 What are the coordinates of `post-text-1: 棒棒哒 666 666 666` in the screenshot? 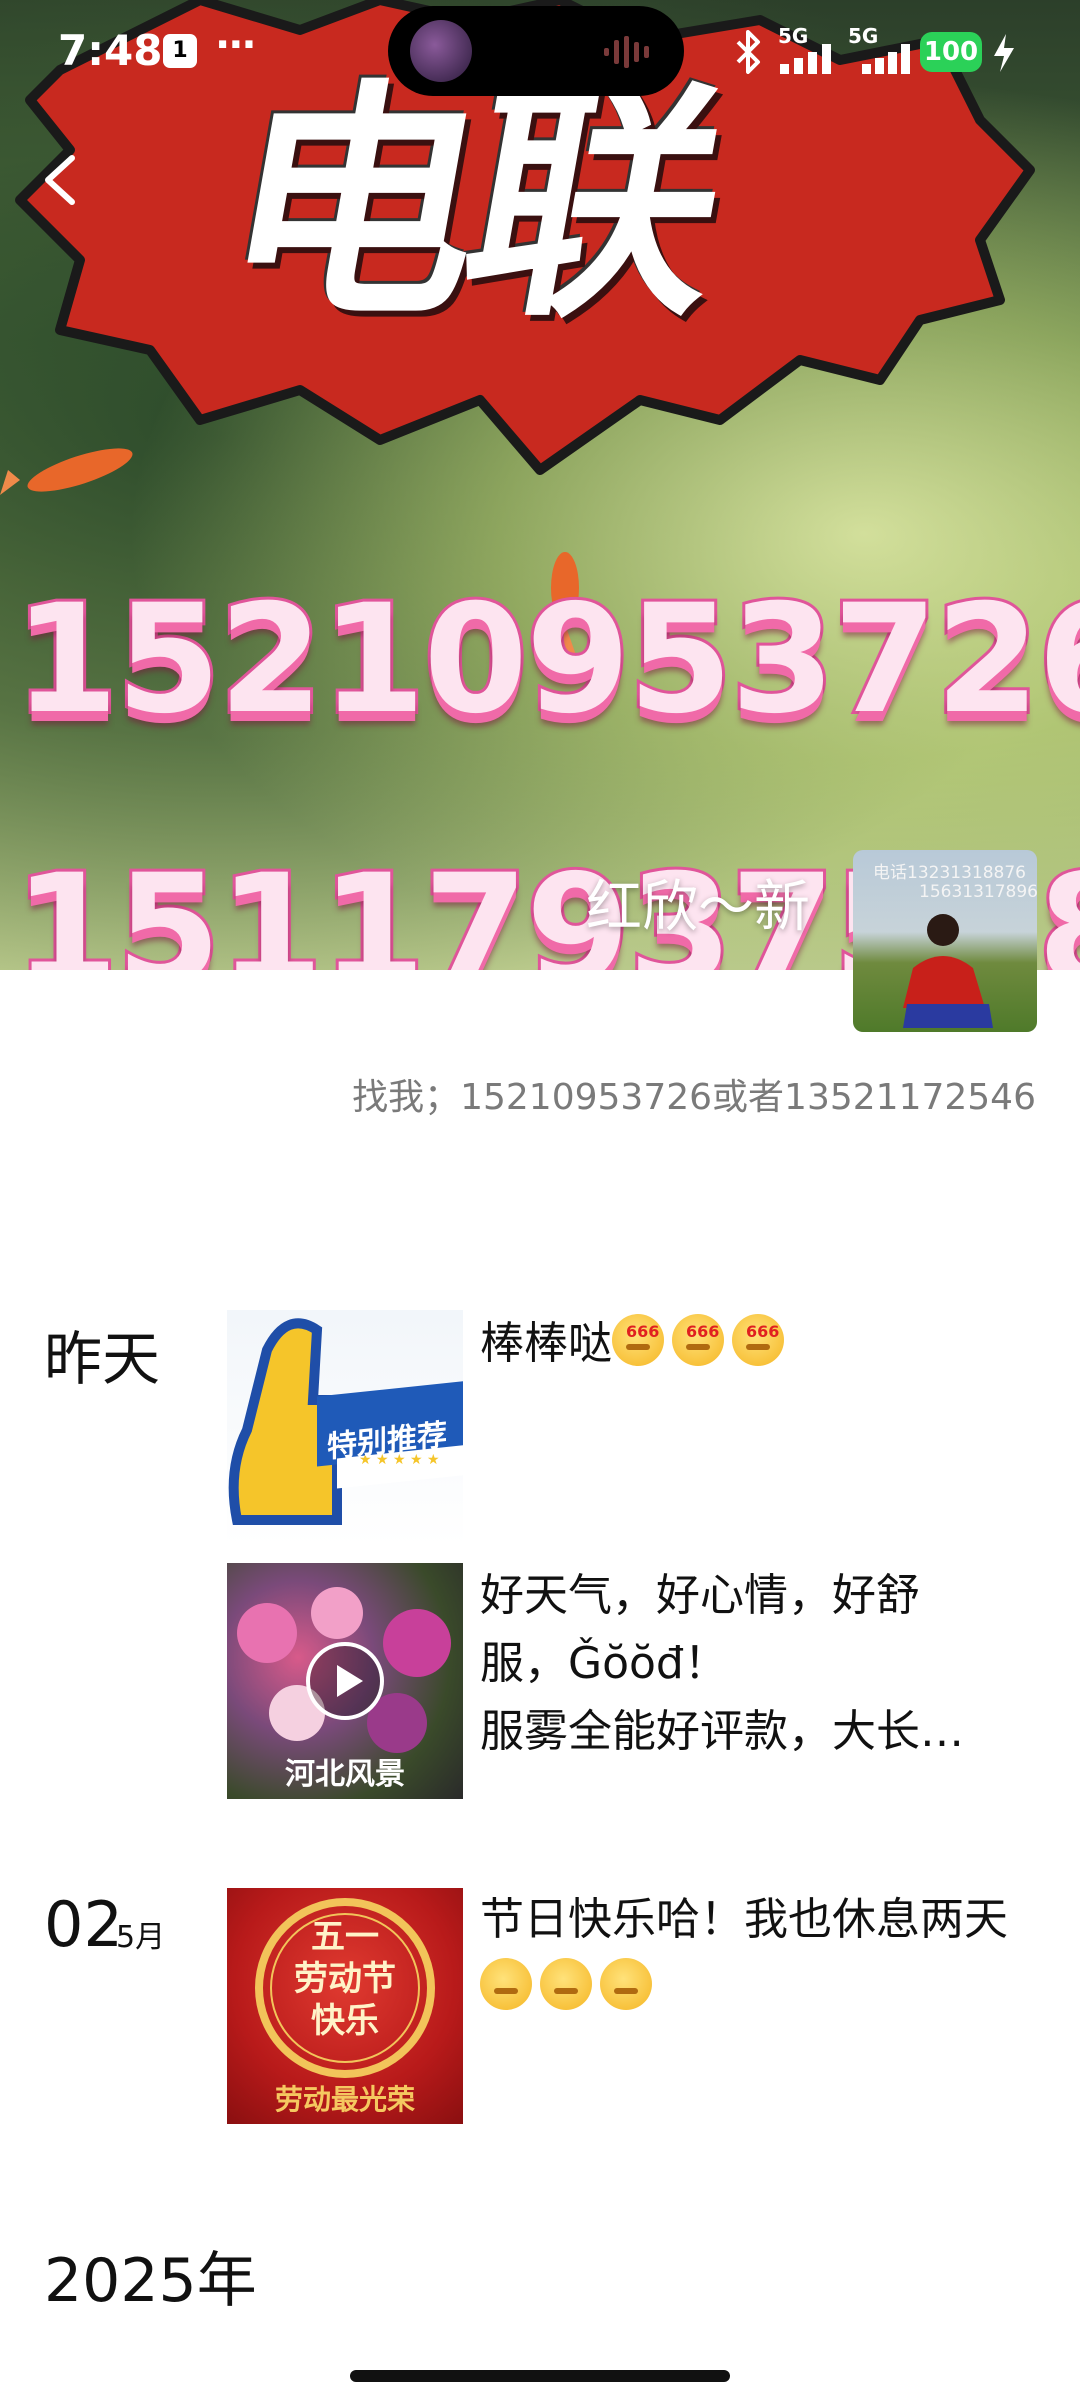 It's located at (760, 1344).